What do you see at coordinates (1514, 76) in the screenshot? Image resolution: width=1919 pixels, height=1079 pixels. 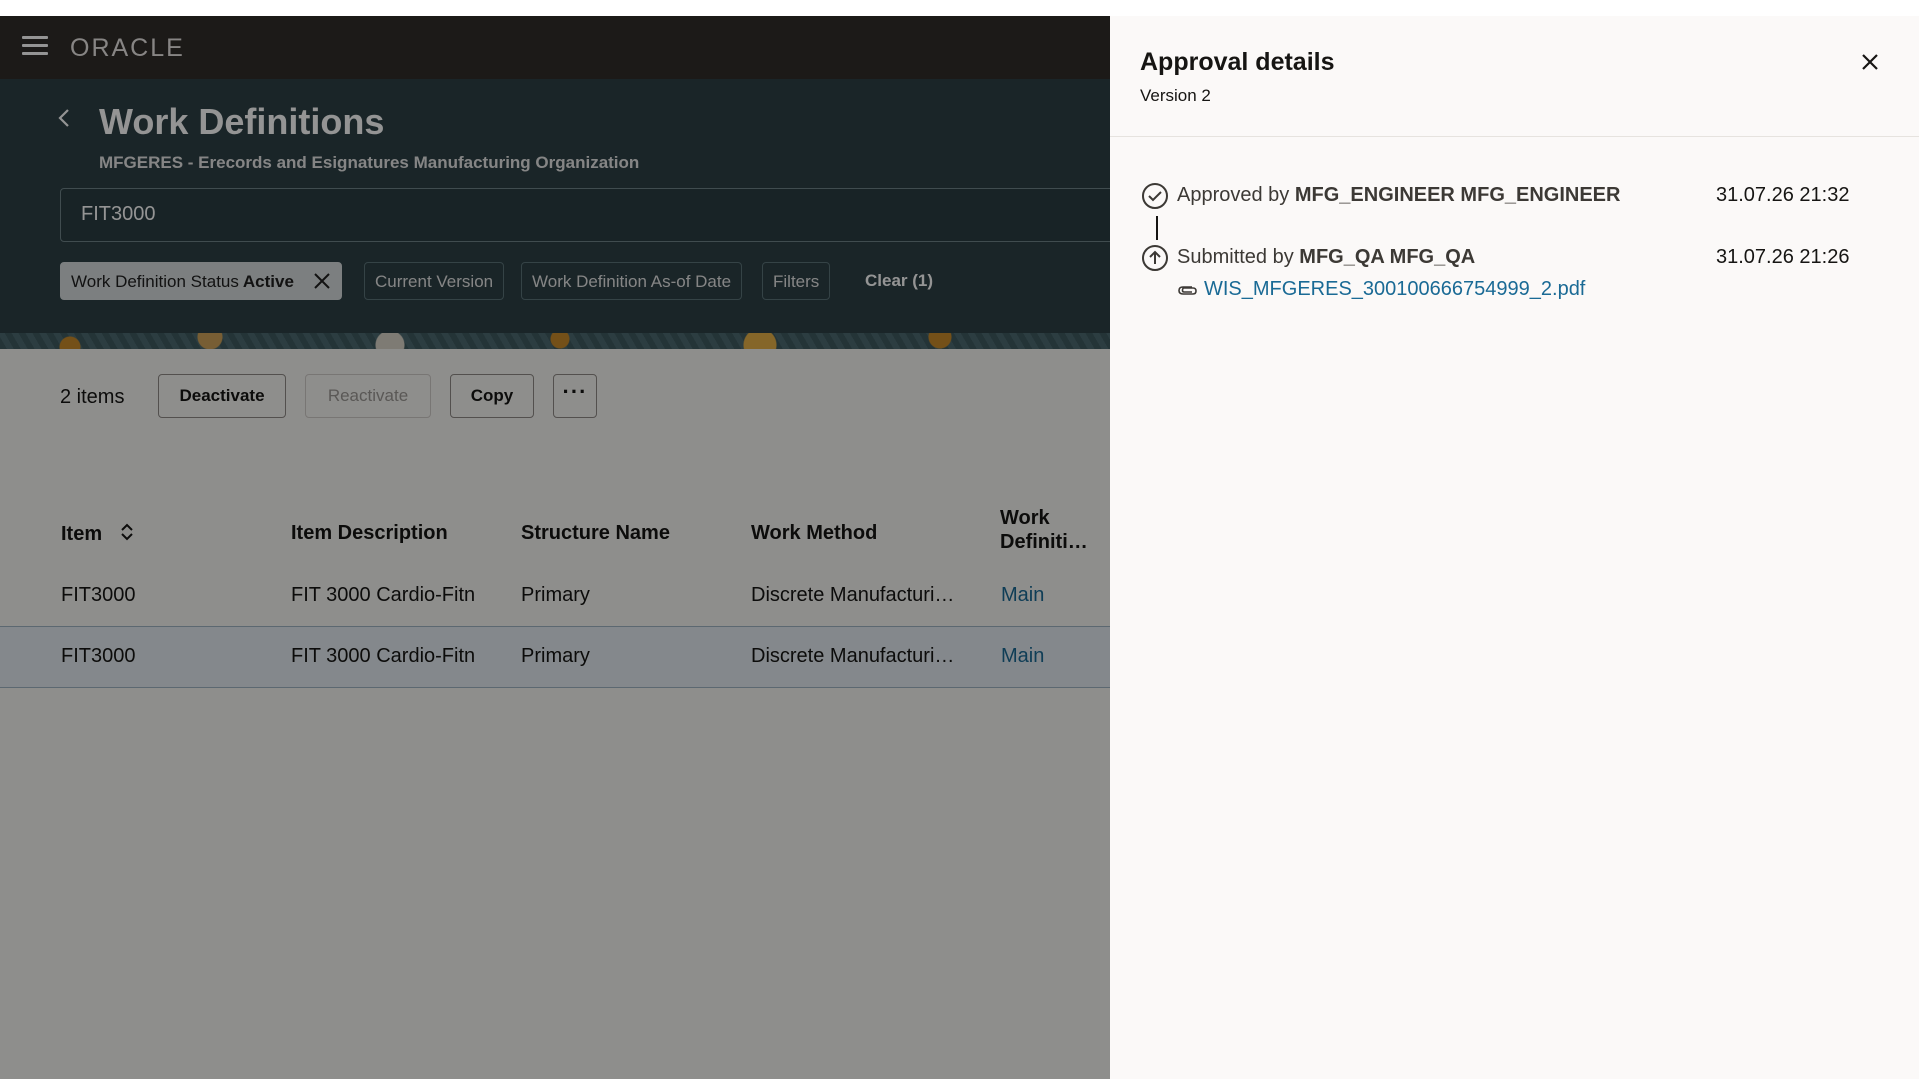 I see `drawer-header: Approval details Version 2` at bounding box center [1514, 76].